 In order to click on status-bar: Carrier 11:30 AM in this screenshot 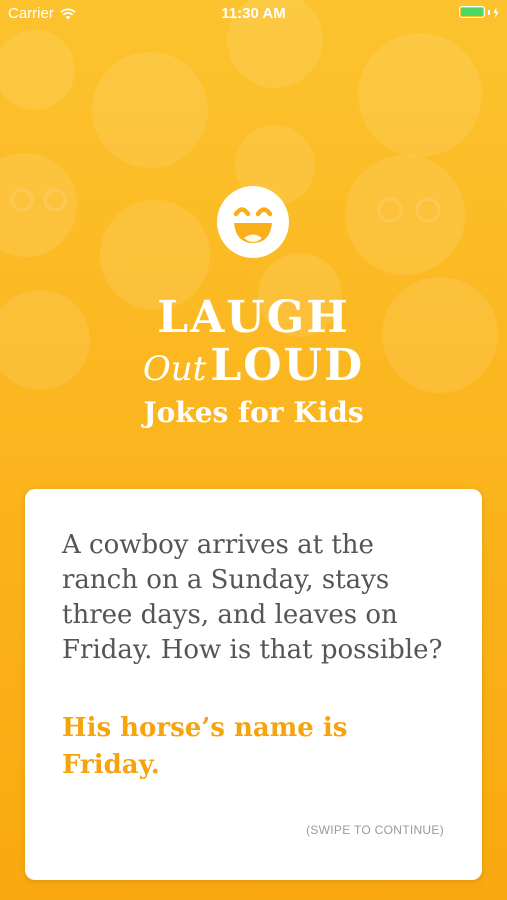, I will do `click(253, 14)`.